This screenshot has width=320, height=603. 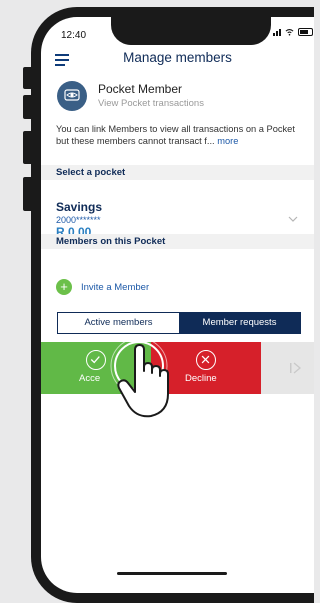 What do you see at coordinates (64, 287) in the screenshot?
I see `add-icon: +` at bounding box center [64, 287].